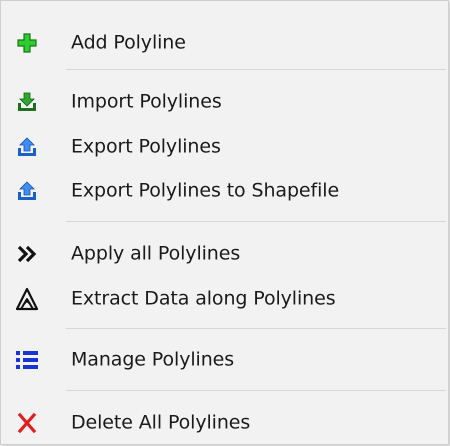 This screenshot has width=450, height=446. Describe the element at coordinates (224, 43) in the screenshot. I see `menu-item-add-polyline: Add Polyline` at that location.